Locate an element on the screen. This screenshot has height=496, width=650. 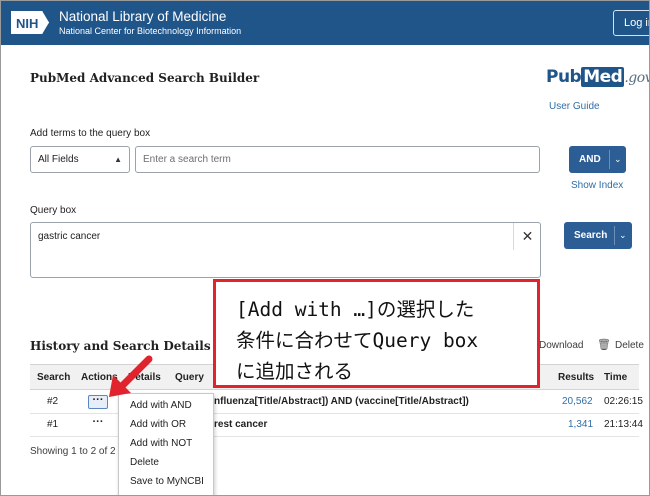
logo-med: Med is located at coordinates (603, 77).